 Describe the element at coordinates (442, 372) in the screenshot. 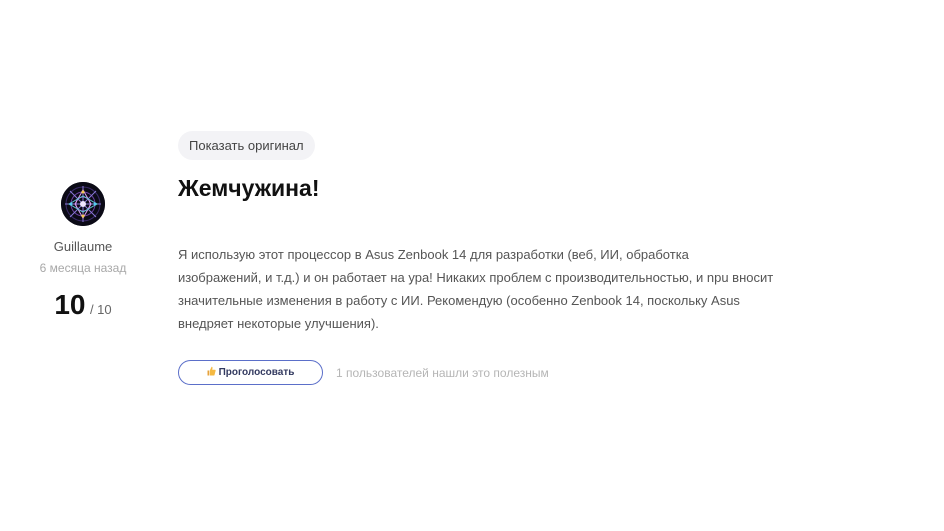

I see `helpful-count-text: 1 пользователей нашли это полезным` at that location.